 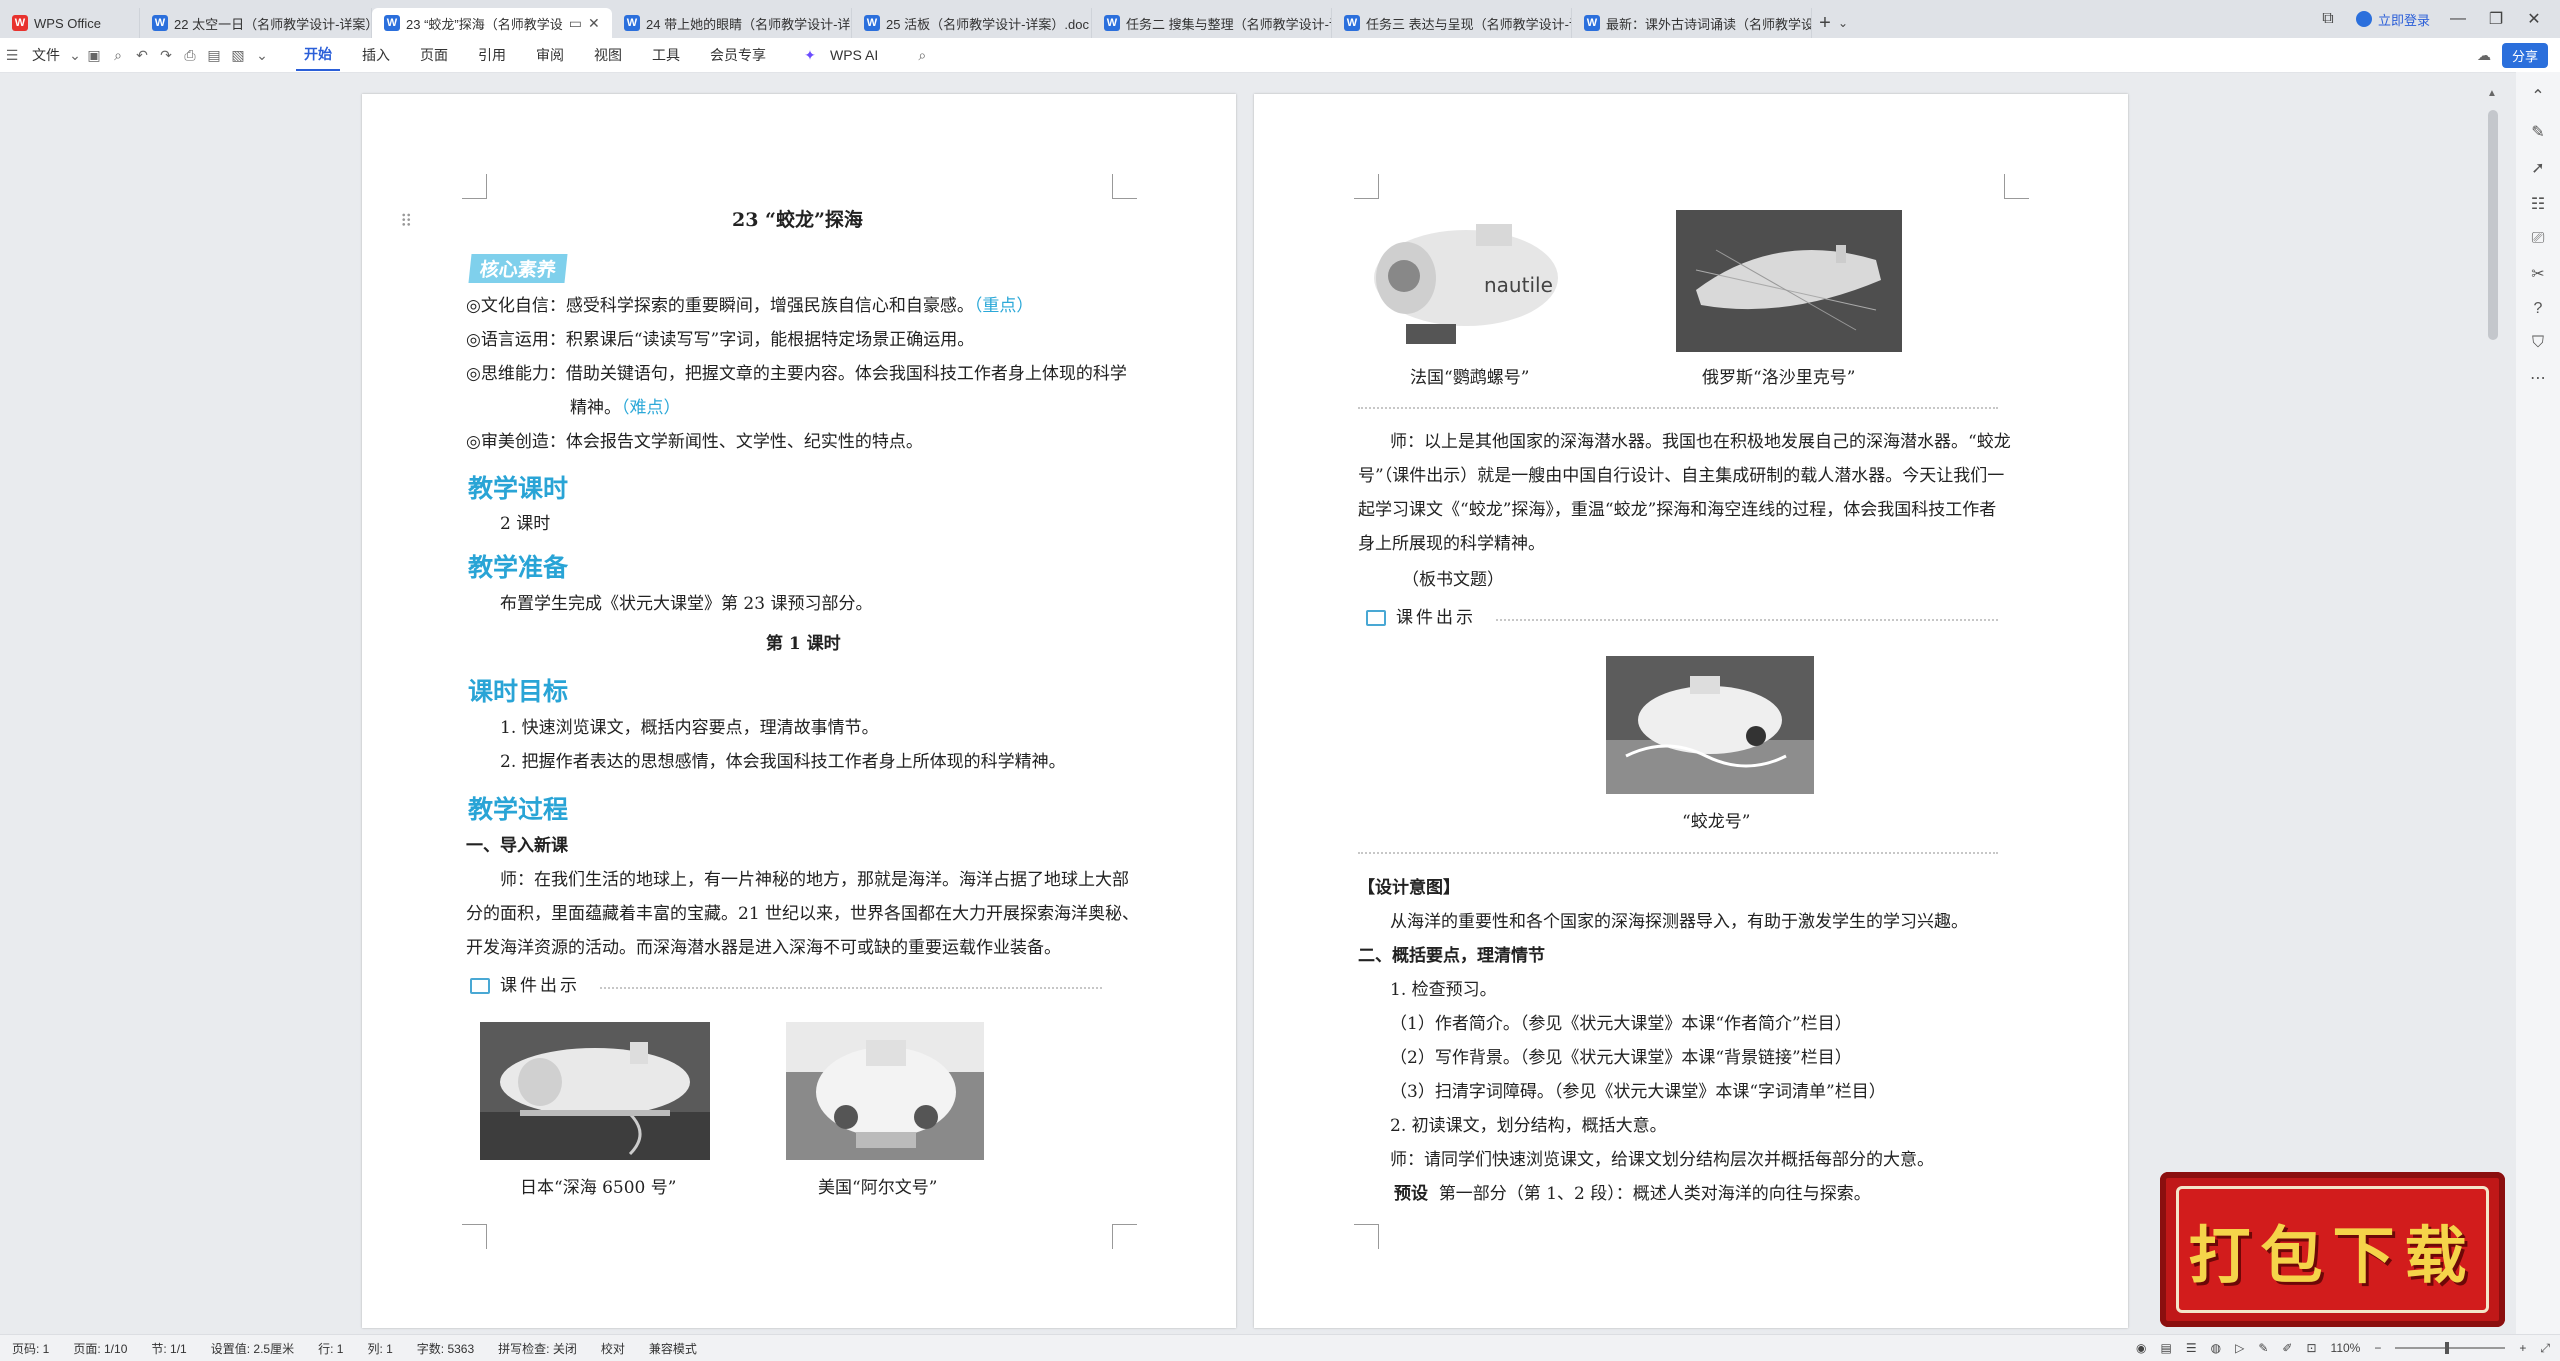 What do you see at coordinates (75, 55) in the screenshot?
I see `chevron-down-icon: ⌄` at bounding box center [75, 55].